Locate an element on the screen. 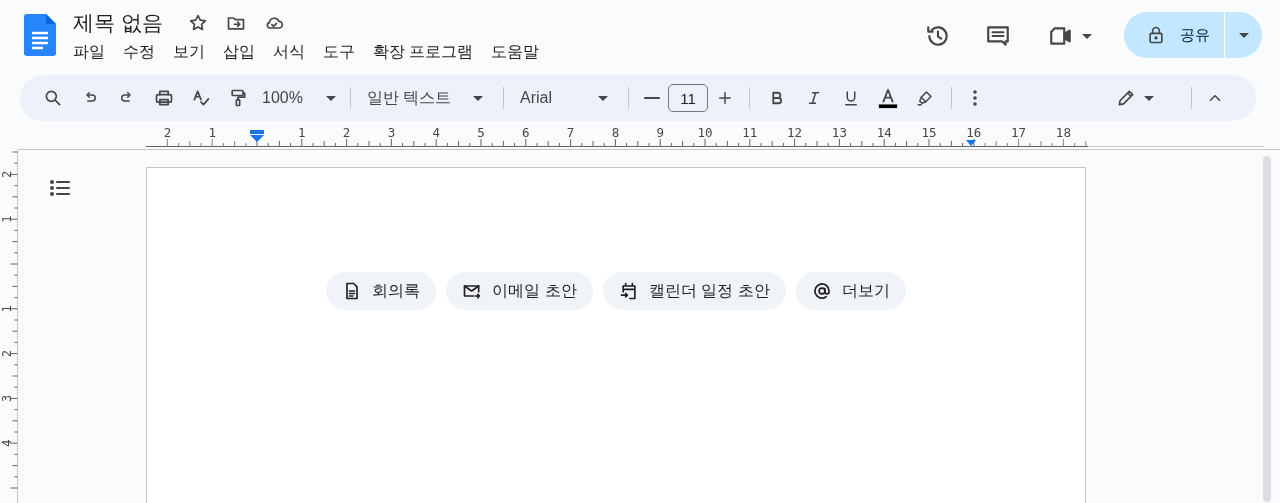 The height and width of the screenshot is (503, 1280). scrollbar-thumb is located at coordinates (1267, 329).